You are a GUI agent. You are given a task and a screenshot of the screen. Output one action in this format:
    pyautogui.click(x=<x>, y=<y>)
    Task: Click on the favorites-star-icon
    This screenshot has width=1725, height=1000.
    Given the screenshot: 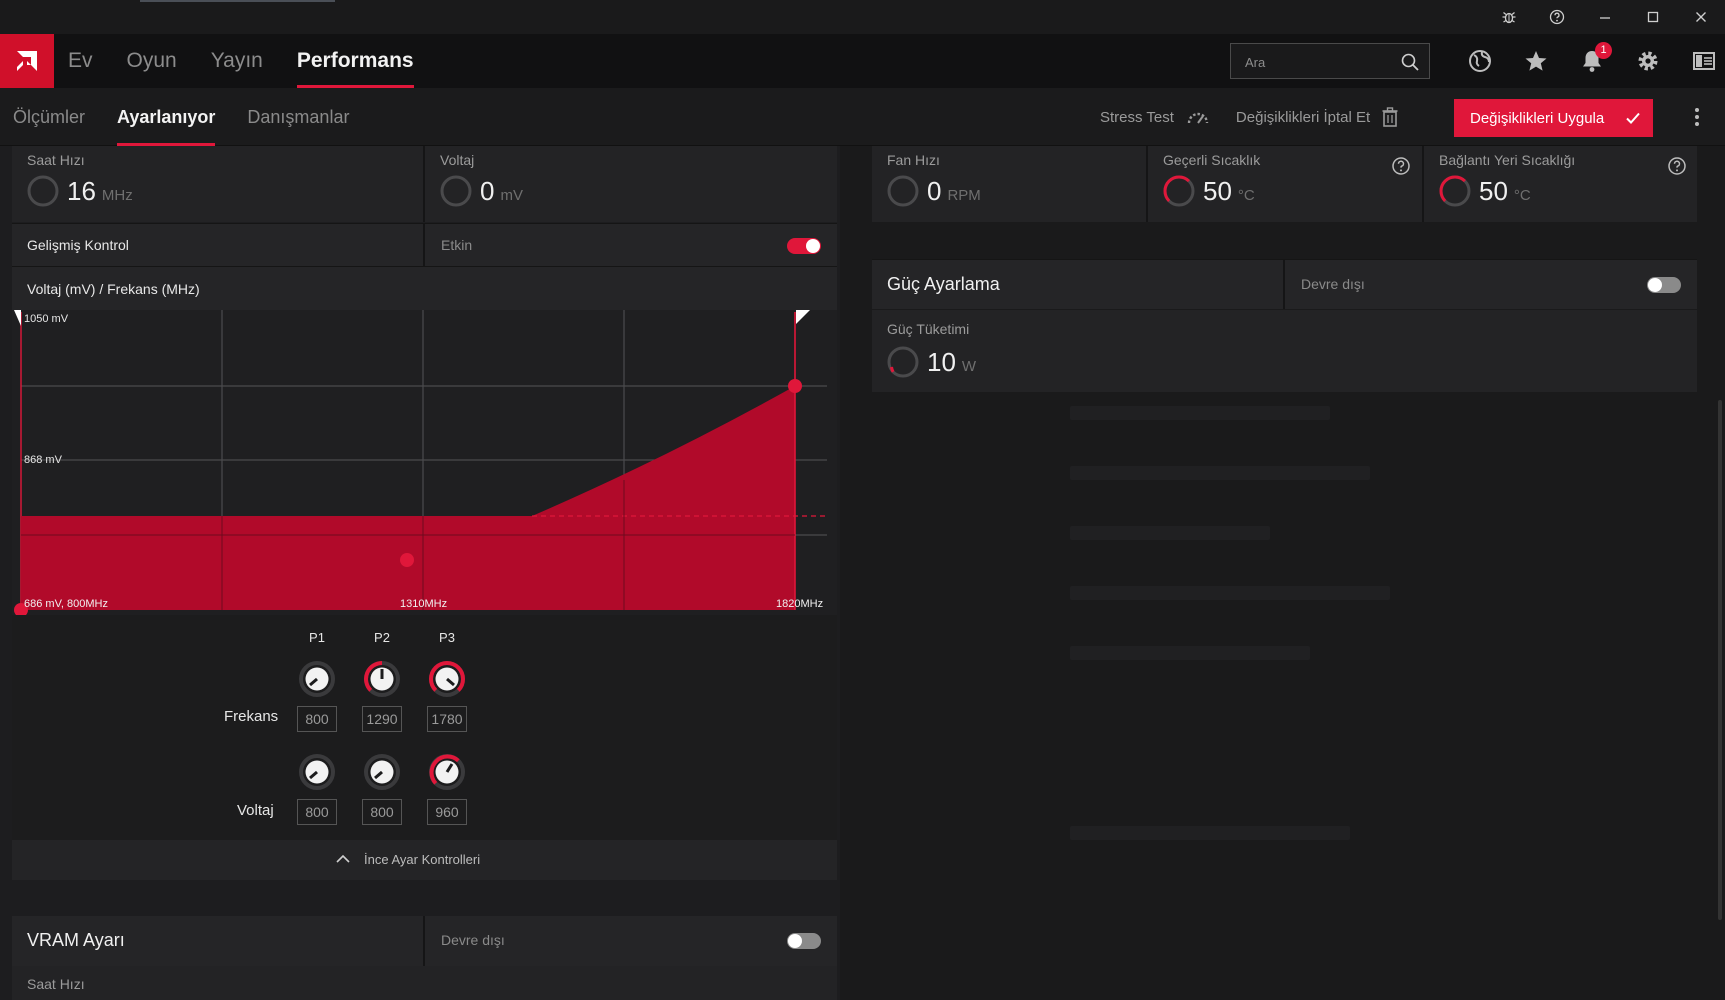 What is the action you would take?
    pyautogui.click(x=1536, y=61)
    